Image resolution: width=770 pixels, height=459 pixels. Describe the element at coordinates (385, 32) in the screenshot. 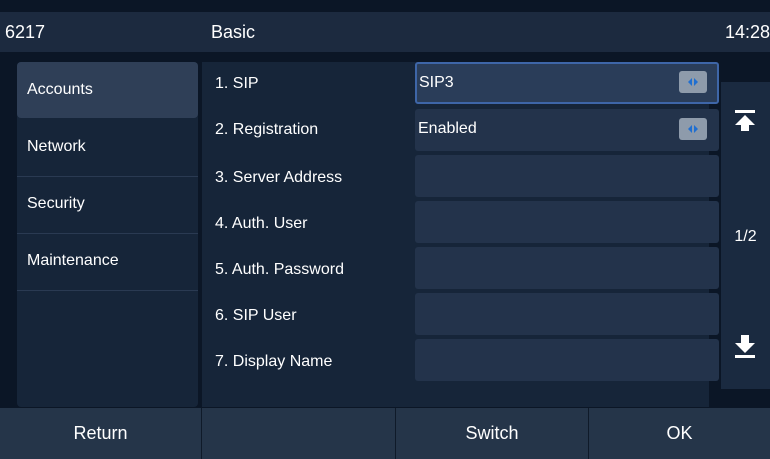

I see `status-bar: 6217 Basic 14:28` at that location.